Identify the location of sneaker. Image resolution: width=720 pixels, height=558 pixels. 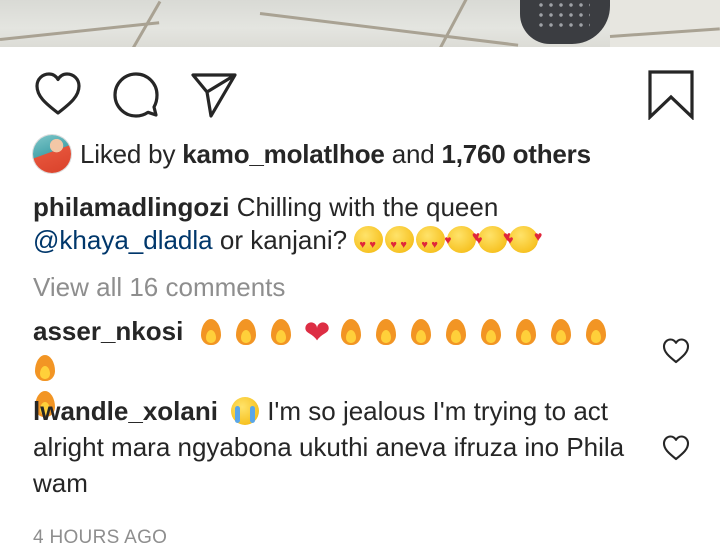
(565, 22).